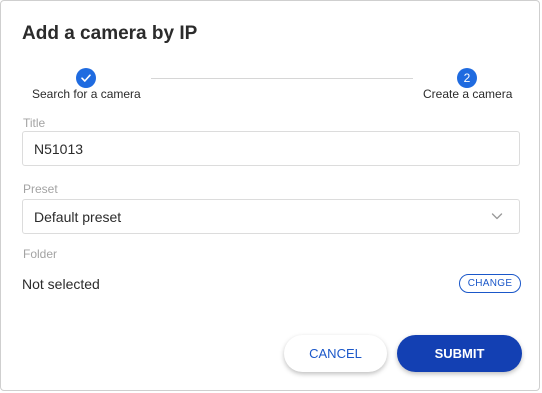 Image resolution: width=542 pixels, height=393 pixels. I want to click on cancel-button: CANCEL, so click(335, 353).